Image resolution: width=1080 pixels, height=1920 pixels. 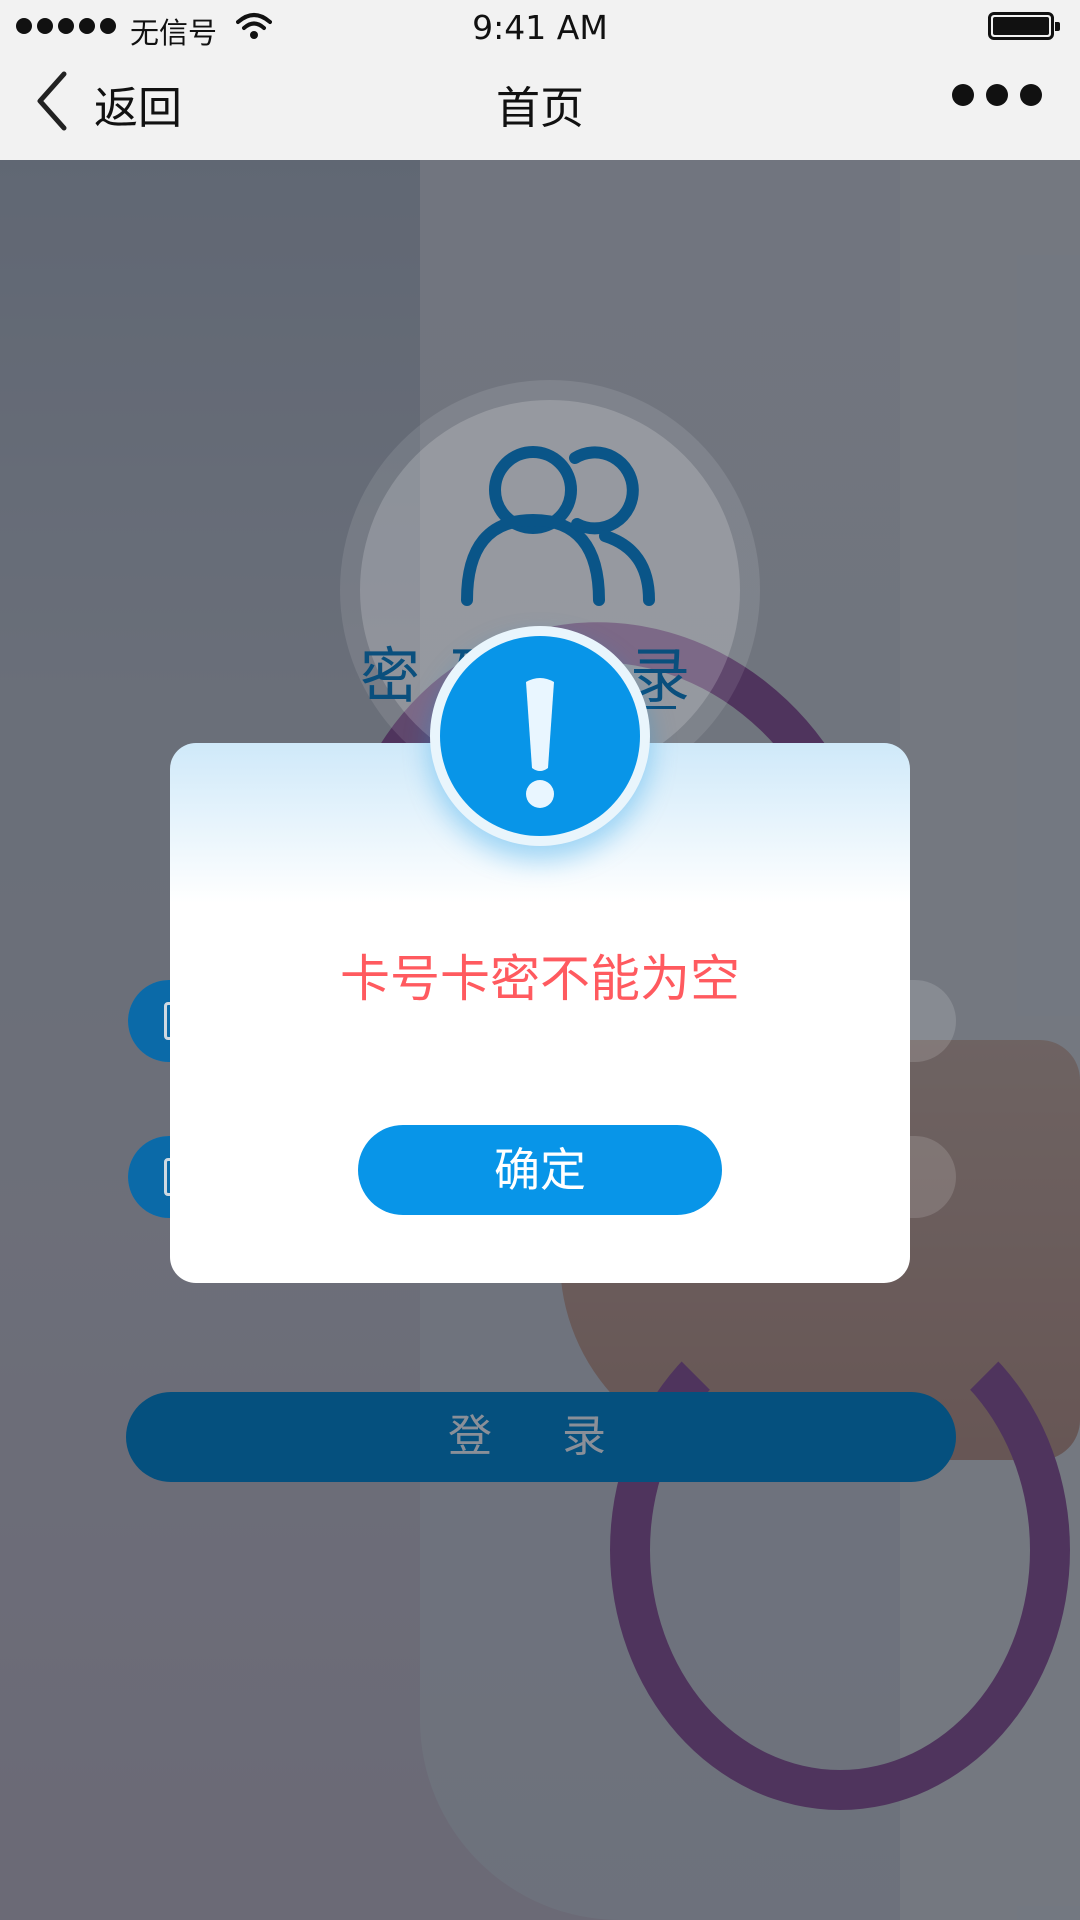 I want to click on user-group-icon, so click(x=558, y=526).